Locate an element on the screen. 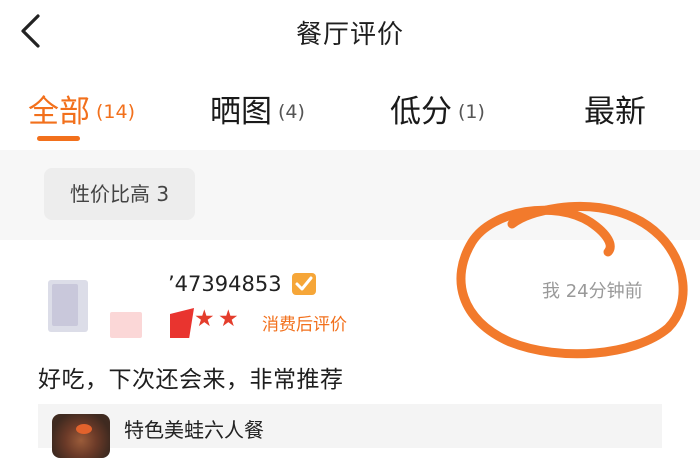  tab-latest: 最新 is located at coordinates (615, 108).